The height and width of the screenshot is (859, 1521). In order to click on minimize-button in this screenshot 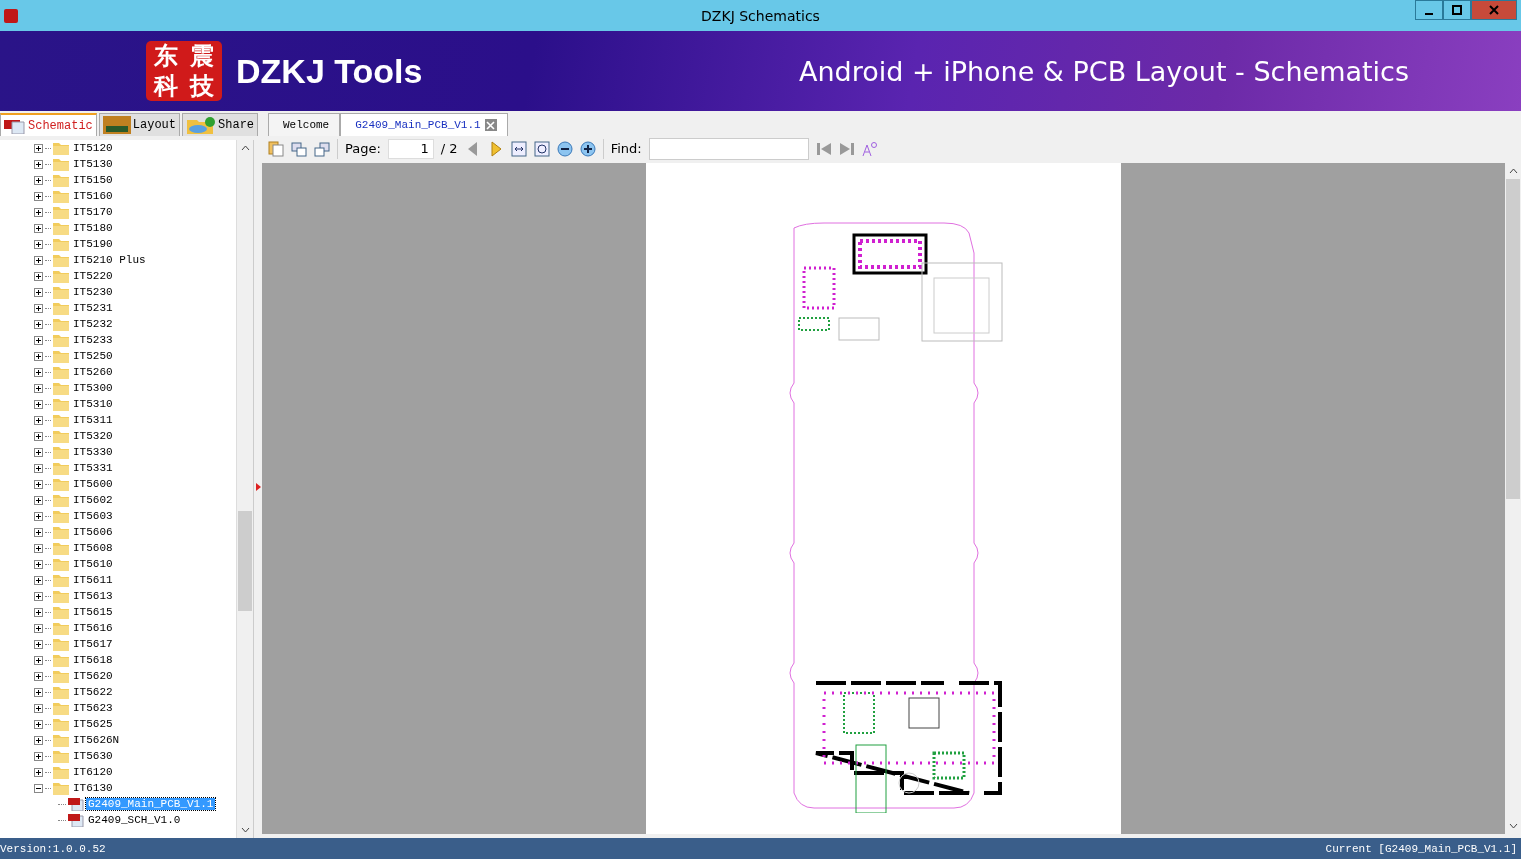, I will do `click(1429, 10)`.